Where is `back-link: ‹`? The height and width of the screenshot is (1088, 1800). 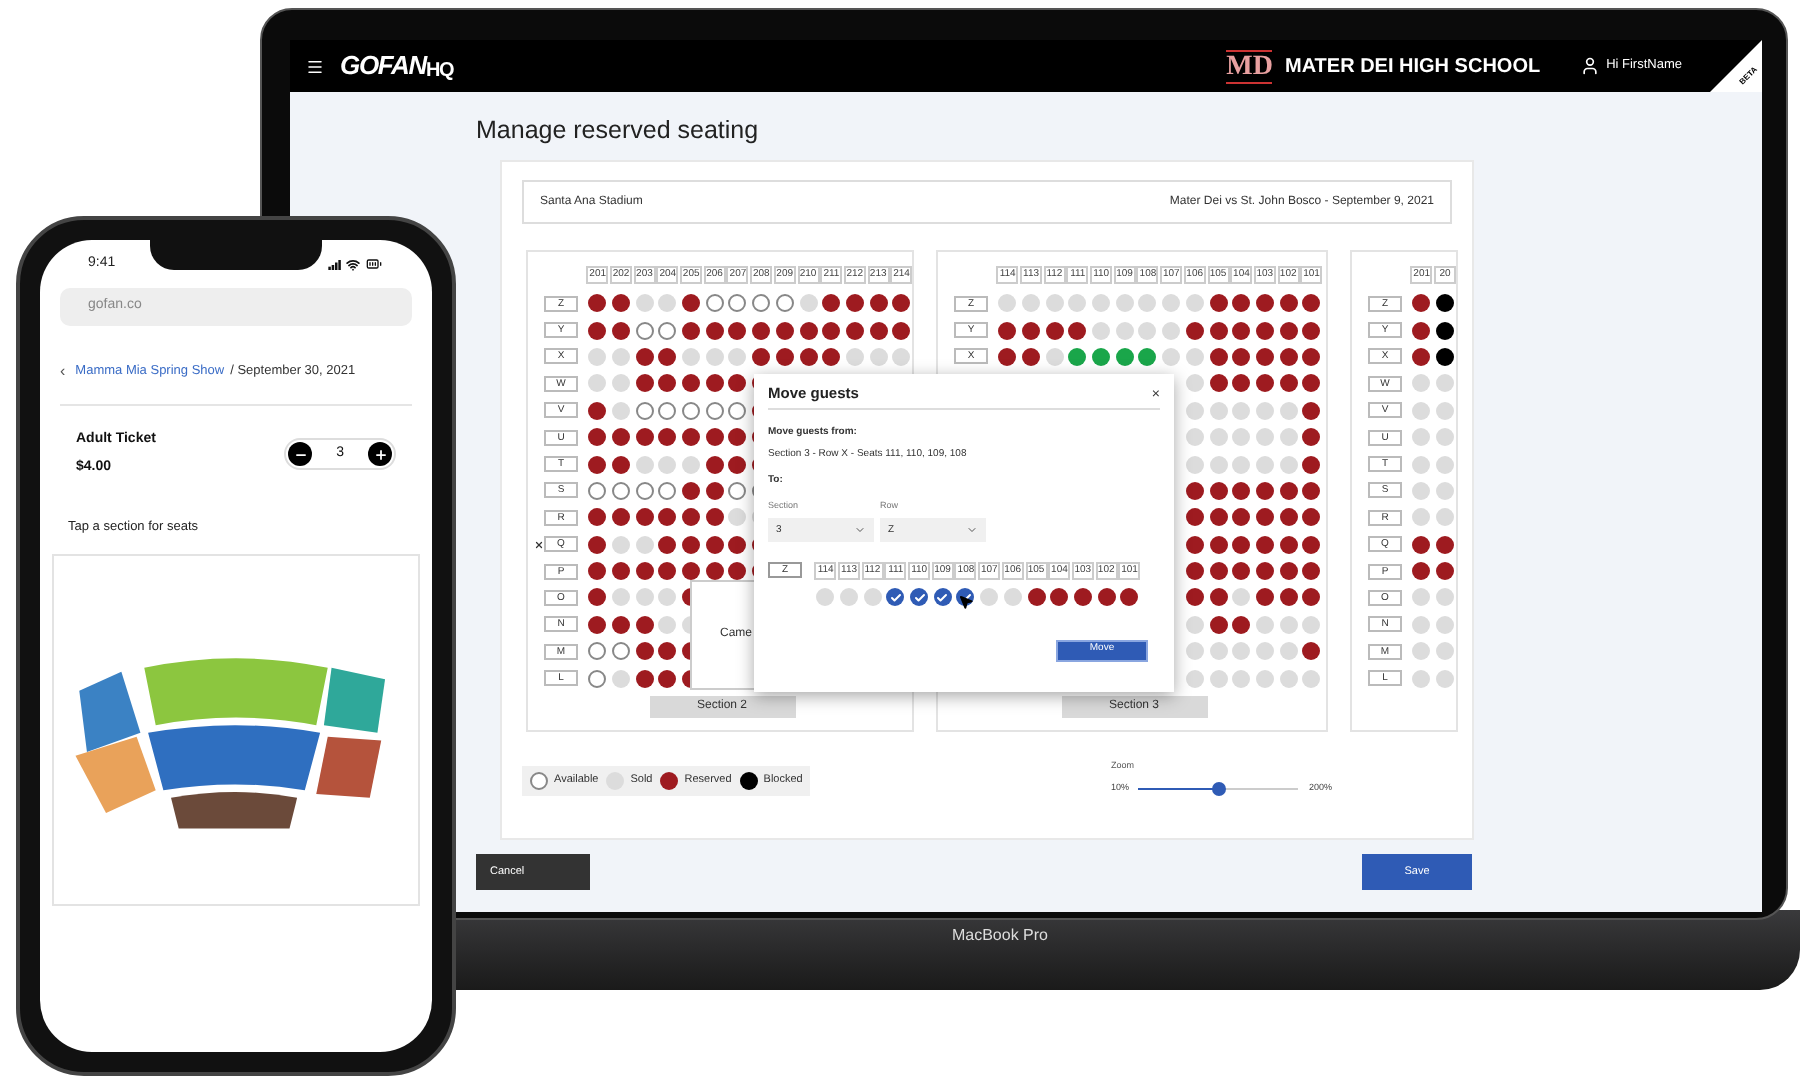
back-link: ‹ is located at coordinates (63, 372).